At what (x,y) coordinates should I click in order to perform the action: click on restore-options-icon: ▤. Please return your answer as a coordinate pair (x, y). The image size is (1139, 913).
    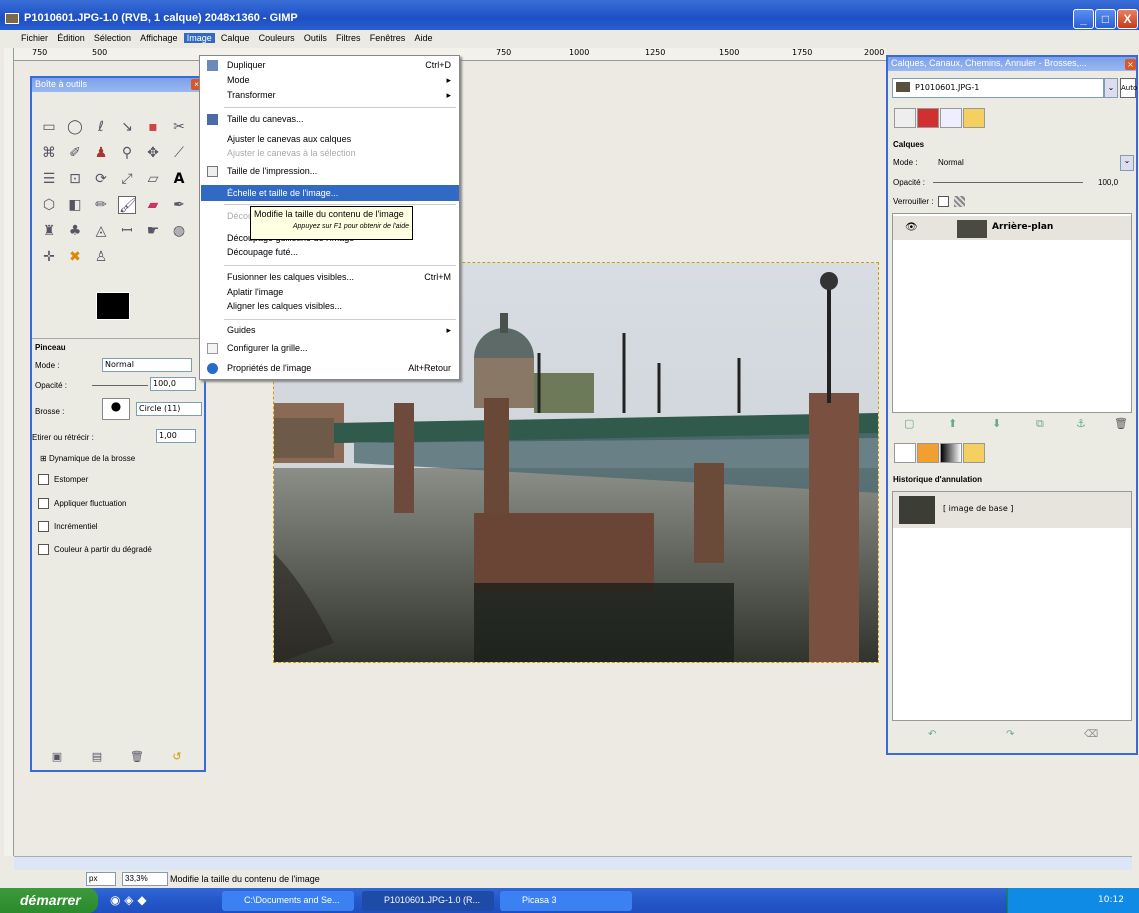
    Looking at the image, I should click on (97, 757).